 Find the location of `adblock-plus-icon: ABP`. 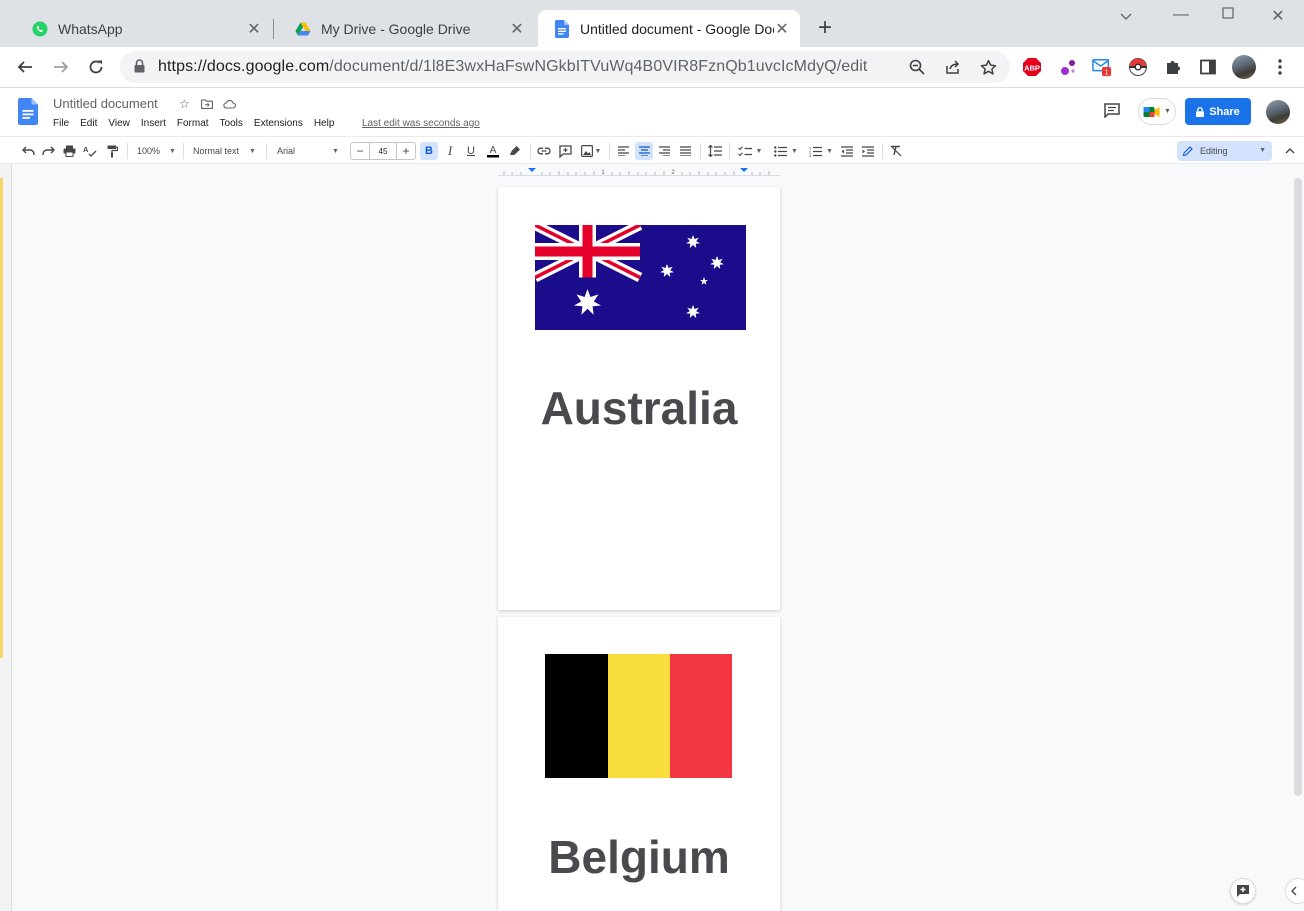

adblock-plus-icon: ABP is located at coordinates (1032, 67).